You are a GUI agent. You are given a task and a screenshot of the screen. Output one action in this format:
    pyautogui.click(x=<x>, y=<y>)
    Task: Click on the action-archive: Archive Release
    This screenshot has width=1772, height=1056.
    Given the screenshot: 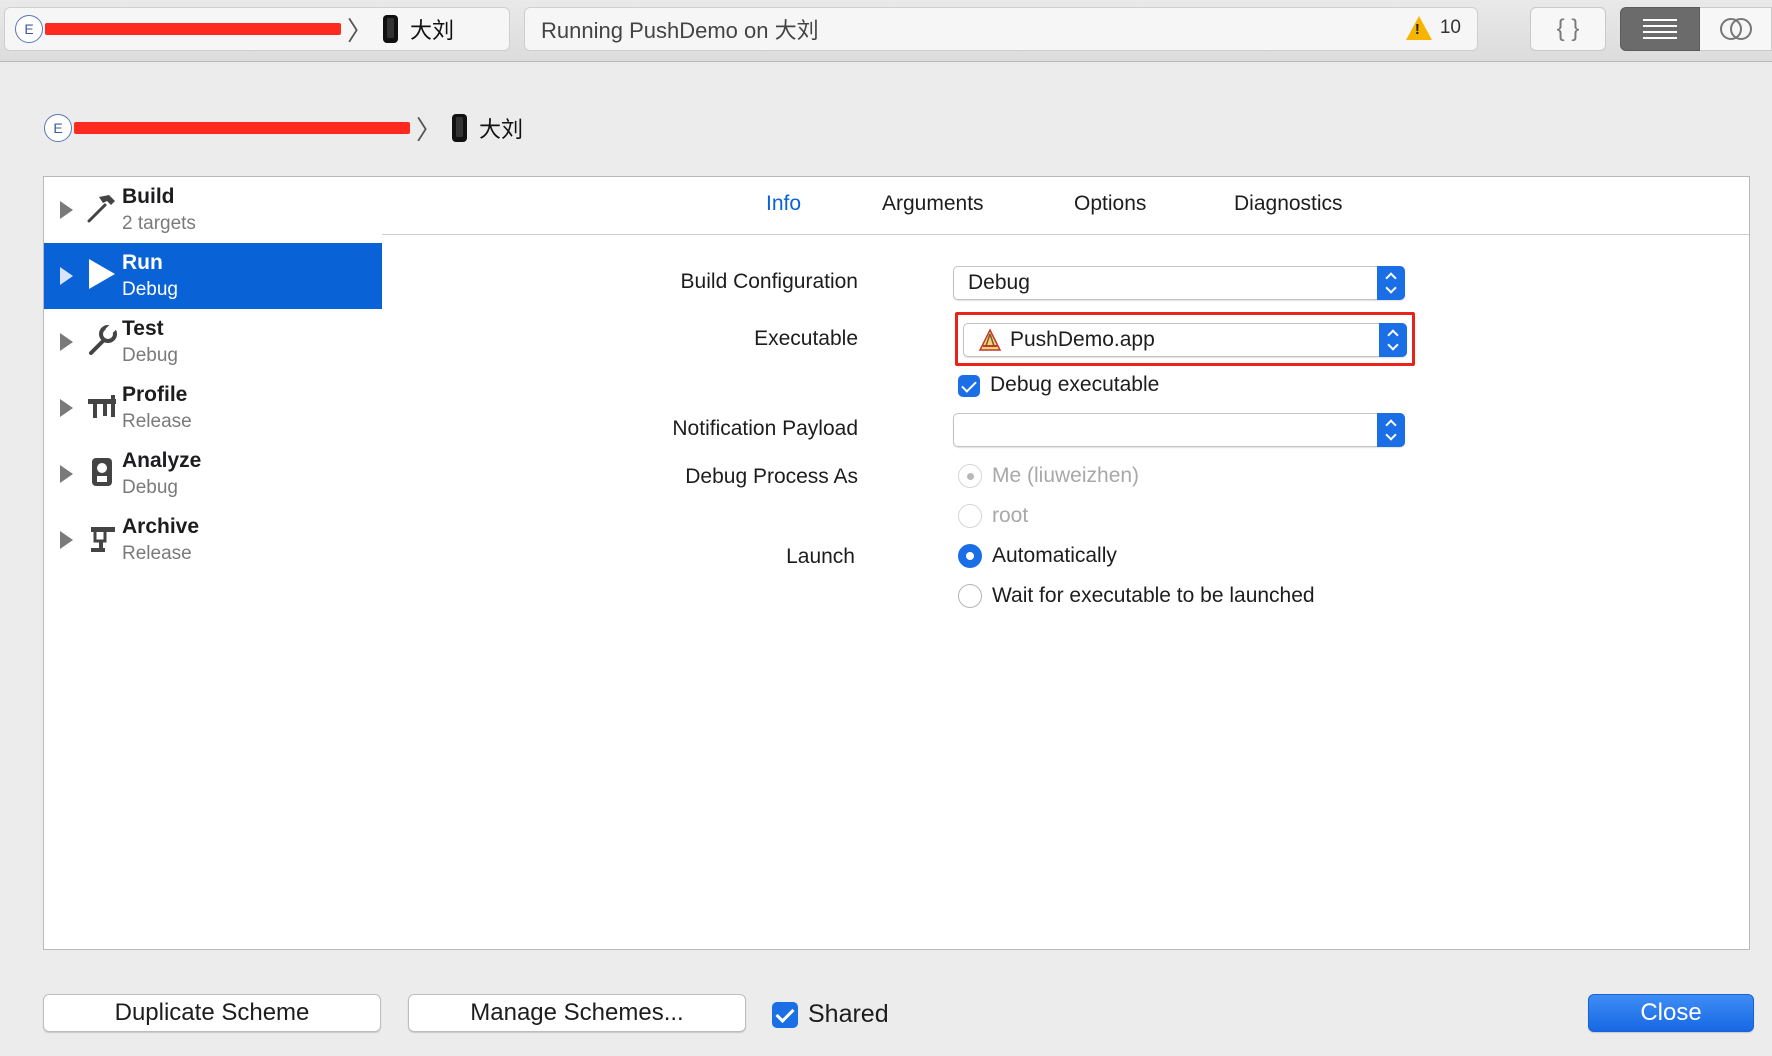 What is the action you would take?
    pyautogui.click(x=213, y=540)
    